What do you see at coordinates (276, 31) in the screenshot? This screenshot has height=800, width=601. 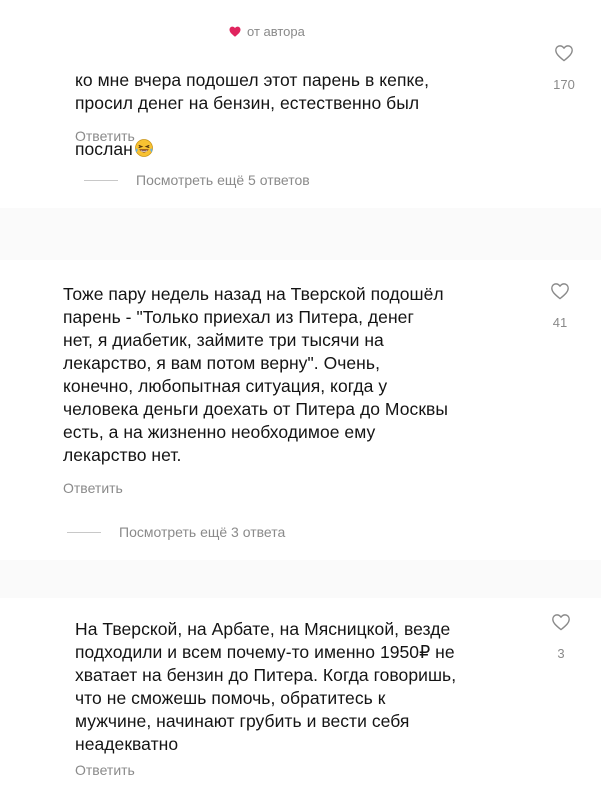 I see `author-tag-label: от автора` at bounding box center [276, 31].